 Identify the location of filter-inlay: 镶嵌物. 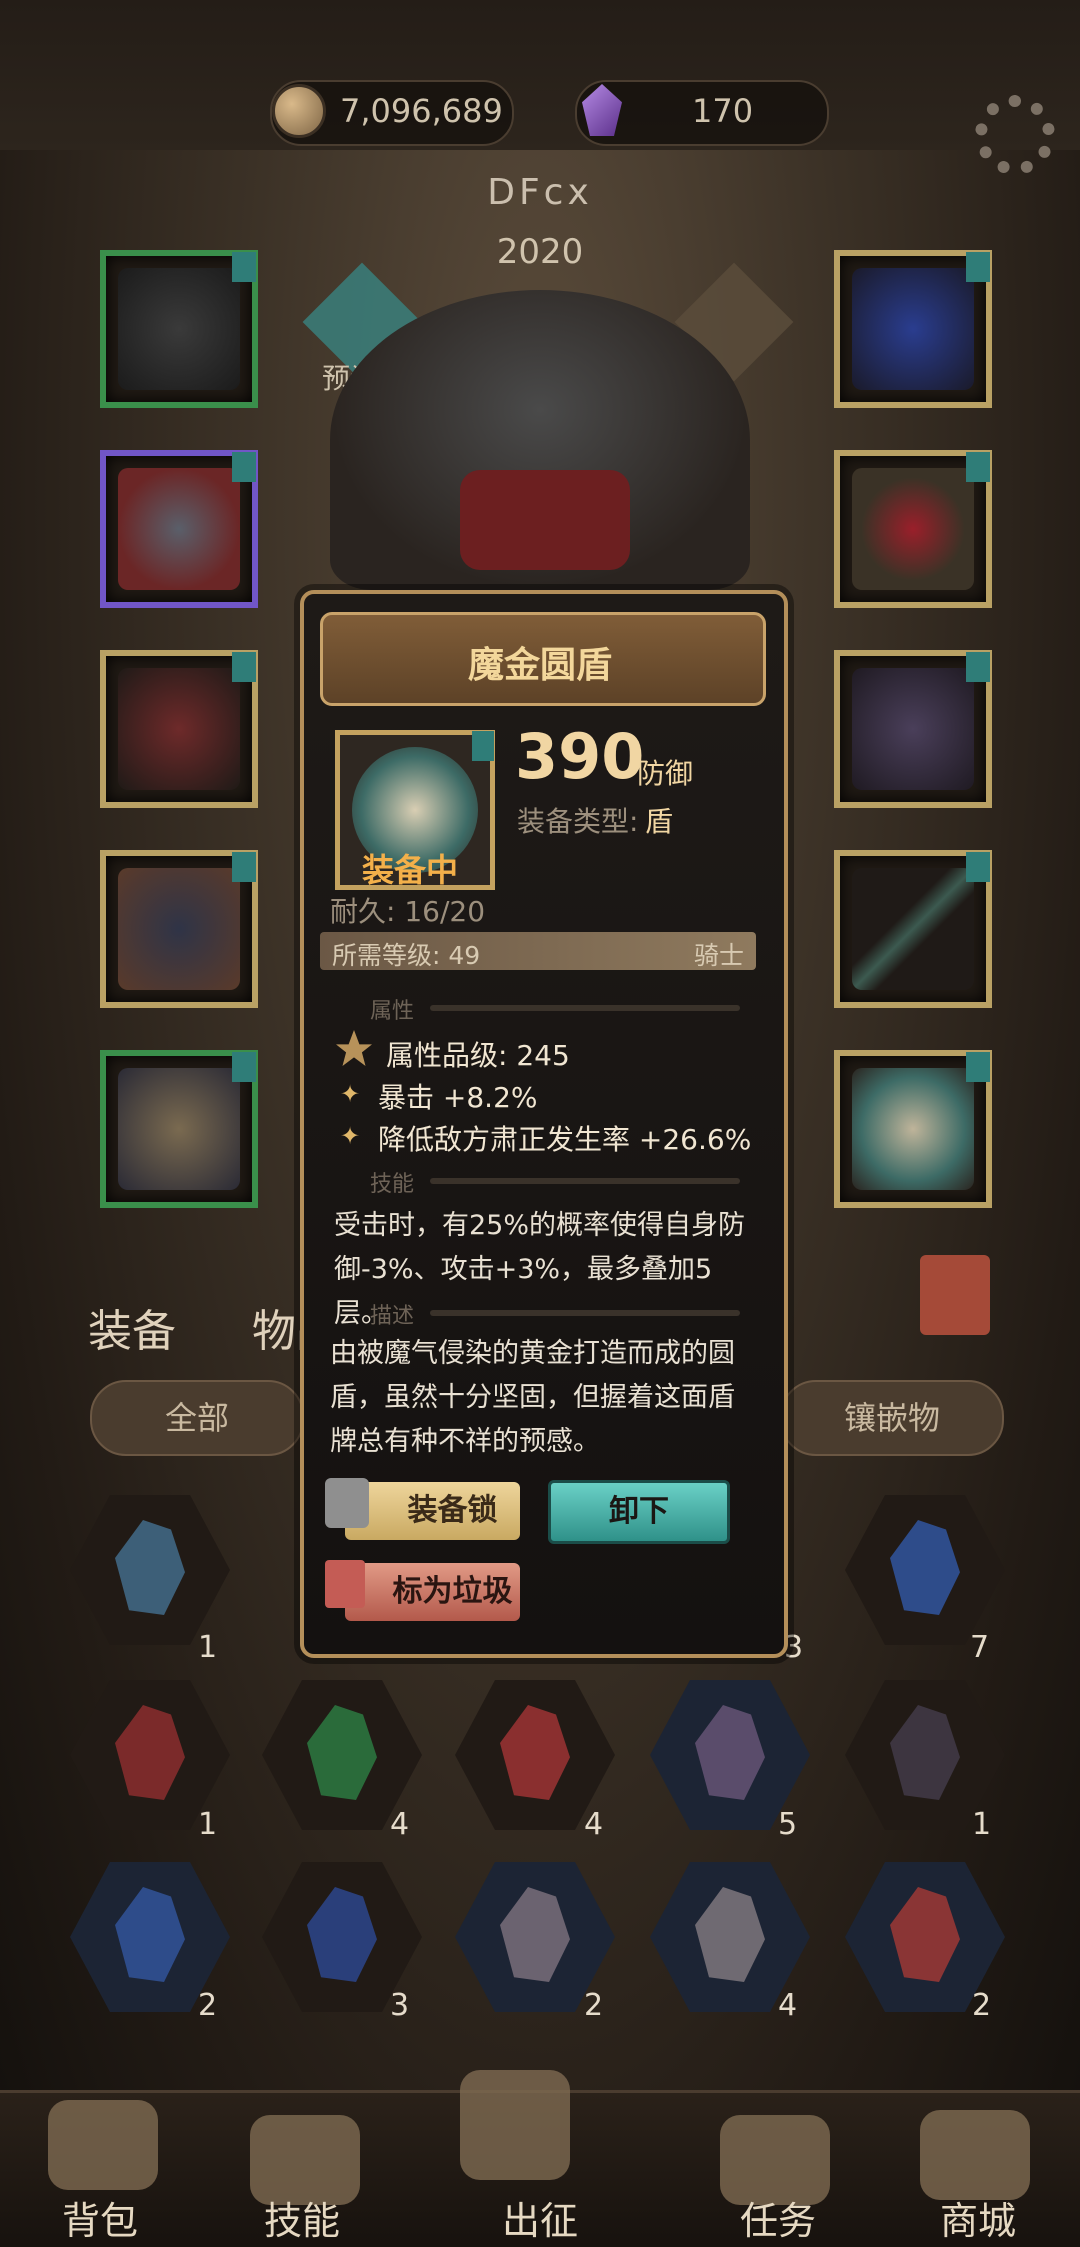
(892, 1418).